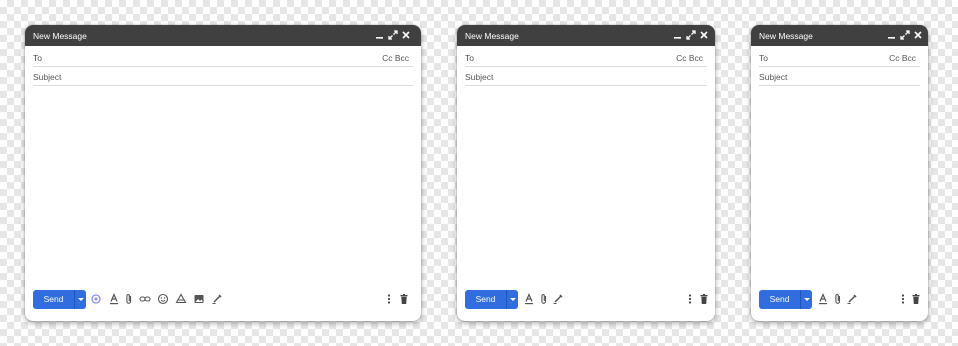 The width and height of the screenshot is (958, 346). I want to click on drive-icon, so click(181, 299).